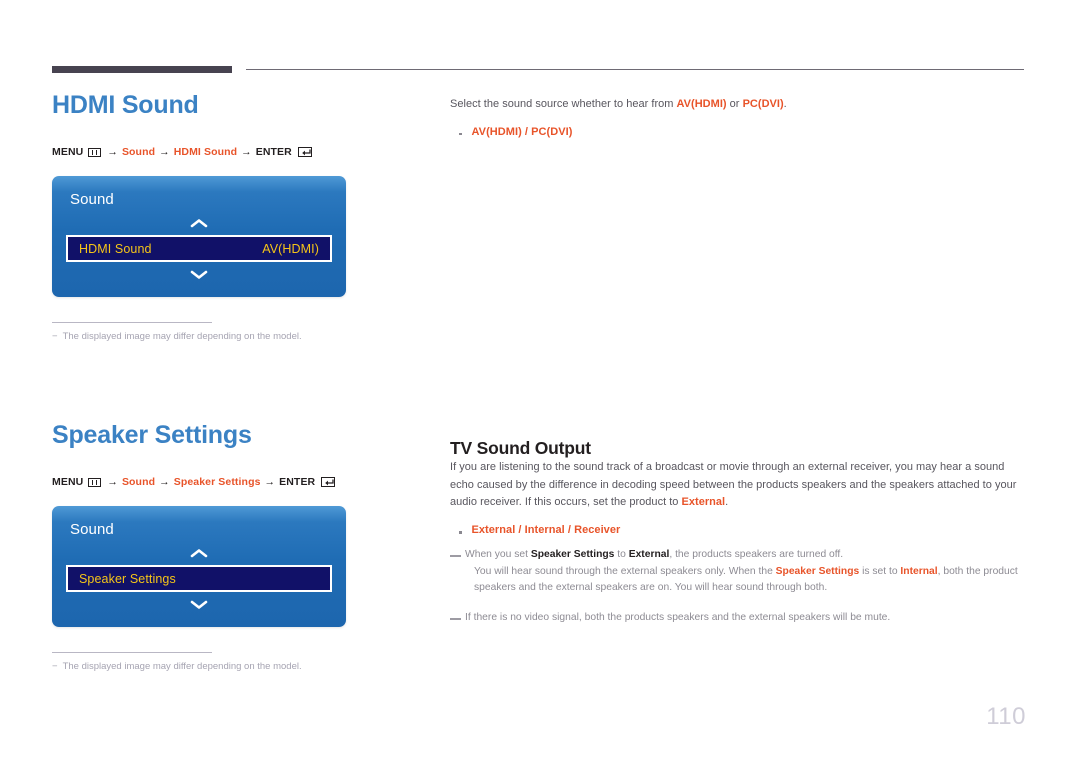 The height and width of the screenshot is (763, 1080). Describe the element at coordinates (734, 104) in the screenshot. I see `intro-text-mid: or` at that location.